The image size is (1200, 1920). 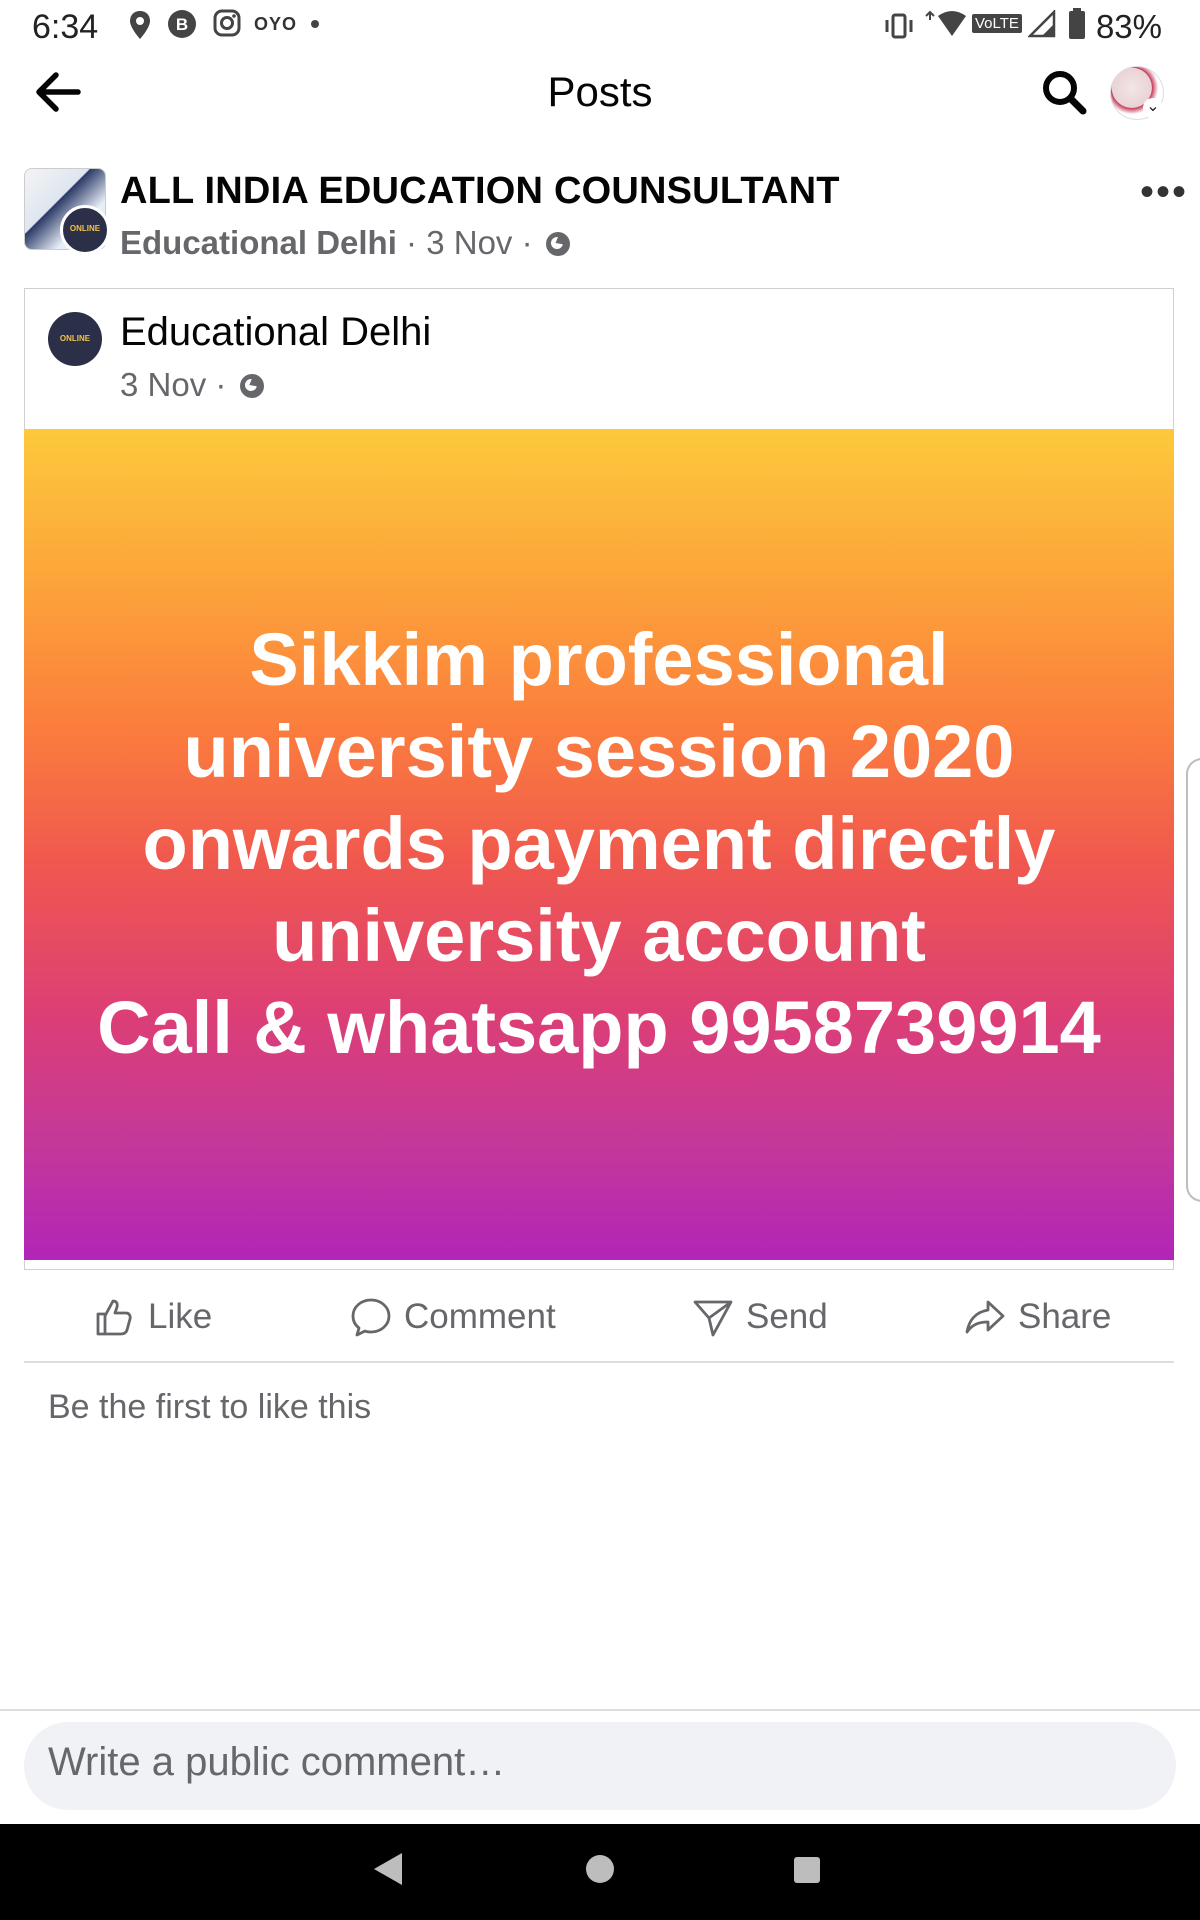 What do you see at coordinates (469, 242) in the screenshot?
I see `post-date: 3 Nov` at bounding box center [469, 242].